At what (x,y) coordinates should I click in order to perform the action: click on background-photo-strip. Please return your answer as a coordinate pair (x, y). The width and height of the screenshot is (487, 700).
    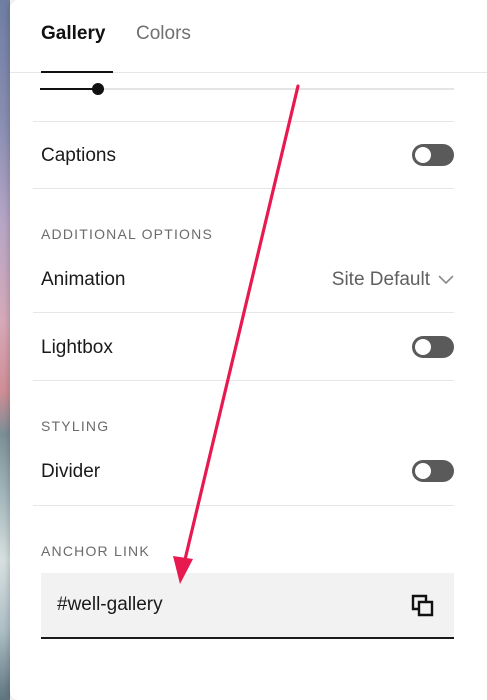
    Looking at the image, I should click on (5, 350).